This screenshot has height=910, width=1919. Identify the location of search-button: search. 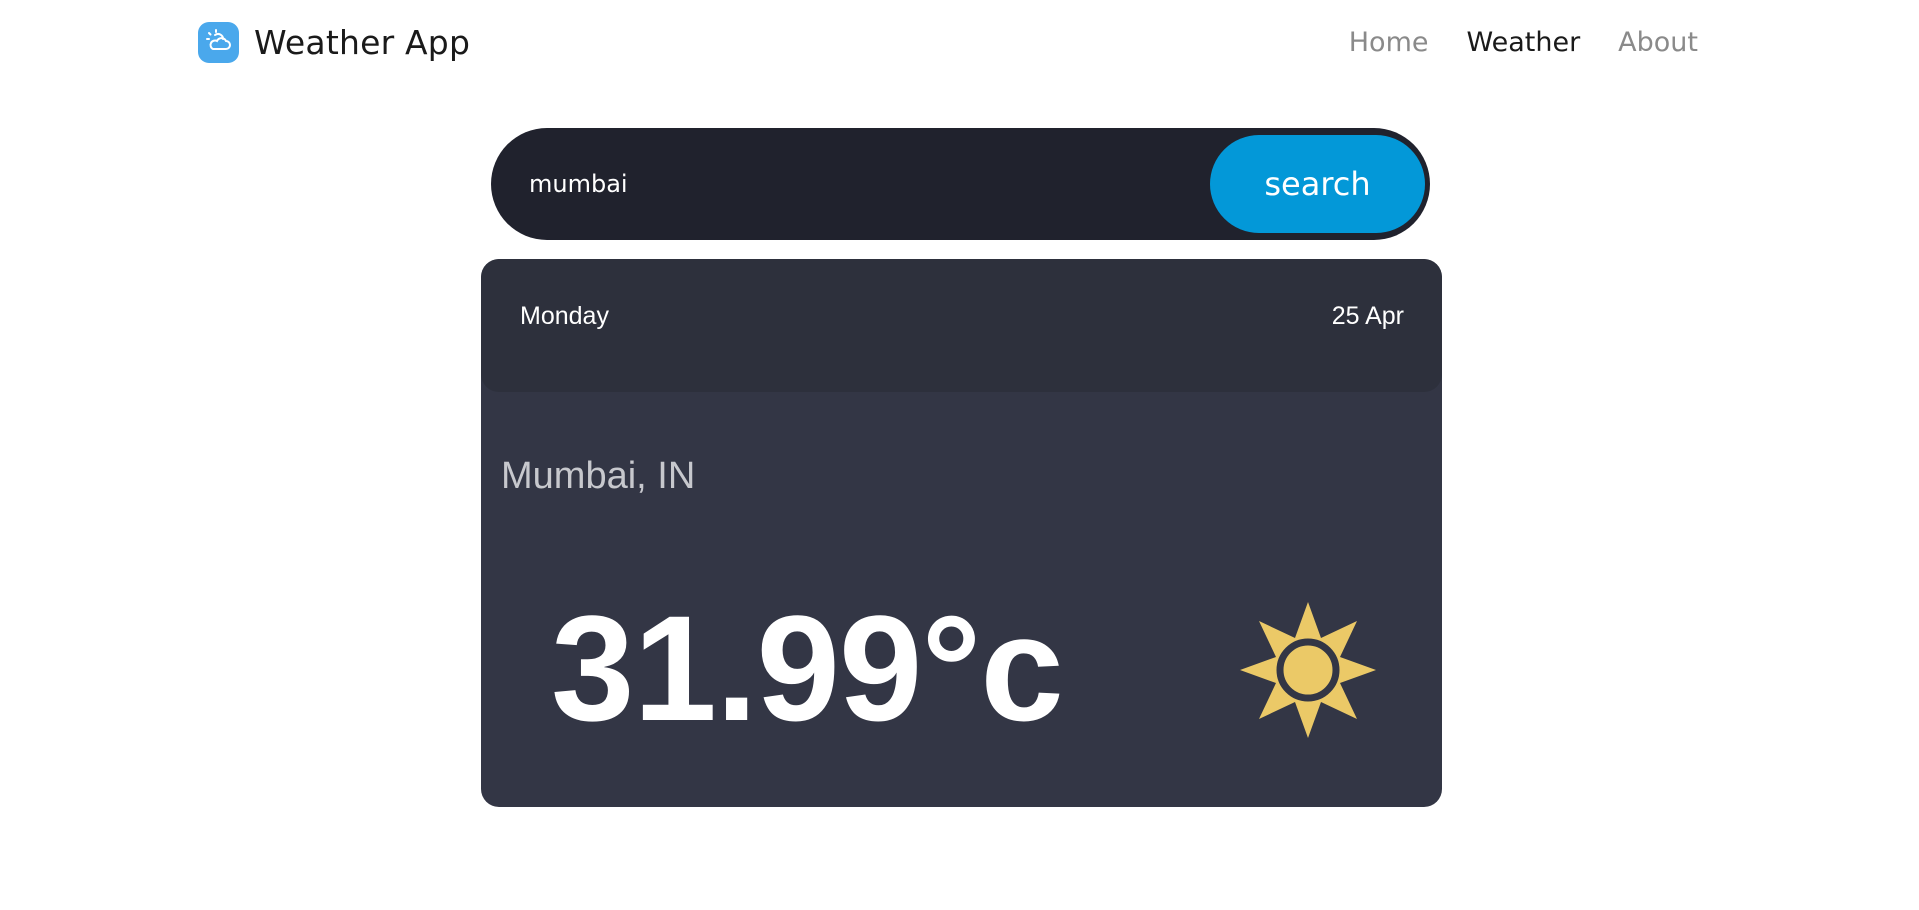
(1317, 184).